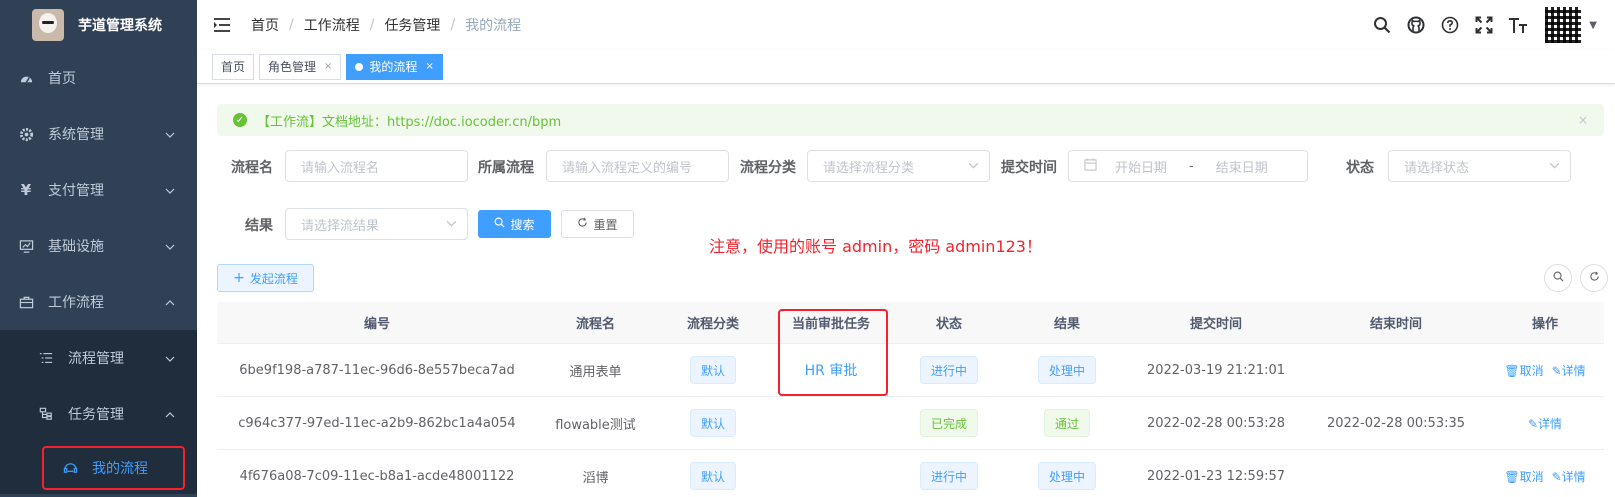  I want to click on sidebar-item-workflow: 工作流程, so click(98, 302).